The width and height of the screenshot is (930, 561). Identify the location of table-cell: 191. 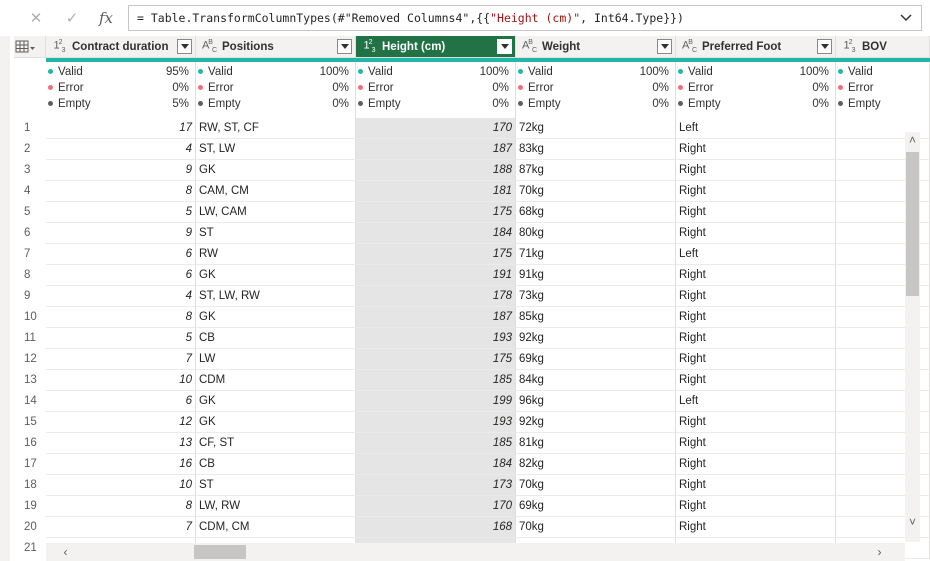
(436, 275).